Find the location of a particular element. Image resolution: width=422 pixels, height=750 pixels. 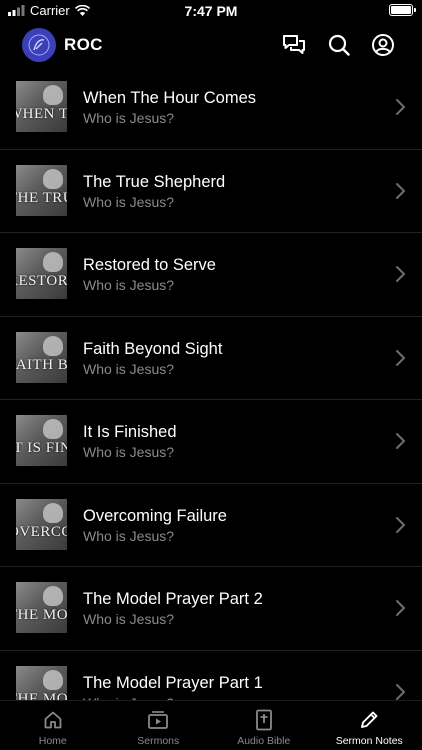

status-time: 7:47 PM is located at coordinates (211, 11).